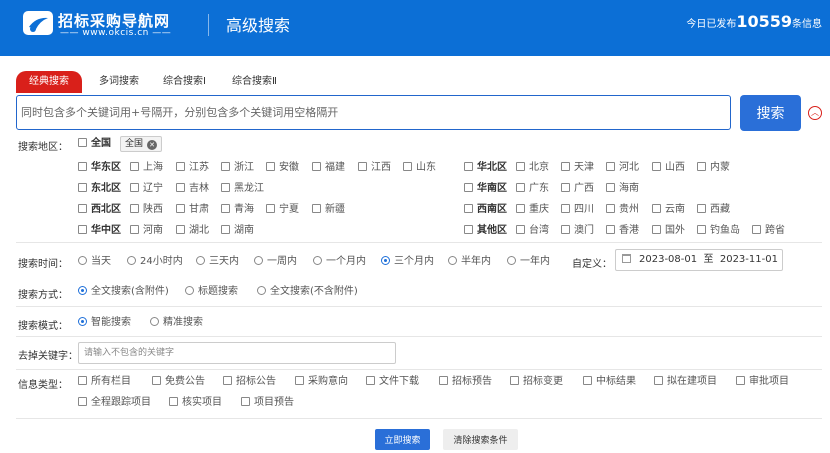 This screenshot has width=830, height=453. Describe the element at coordinates (622, 210) in the screenshot. I see `region-checkbox: 贵州` at that location.